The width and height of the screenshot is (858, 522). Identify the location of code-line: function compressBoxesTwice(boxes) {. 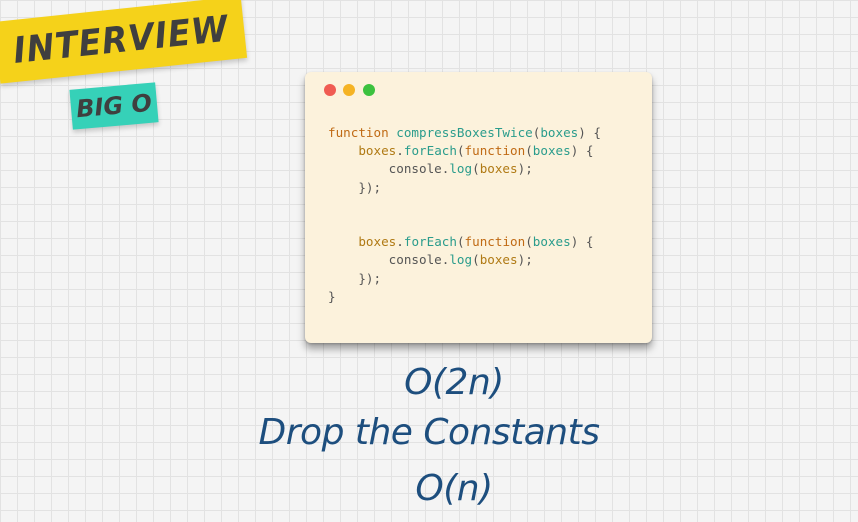
(464, 133).